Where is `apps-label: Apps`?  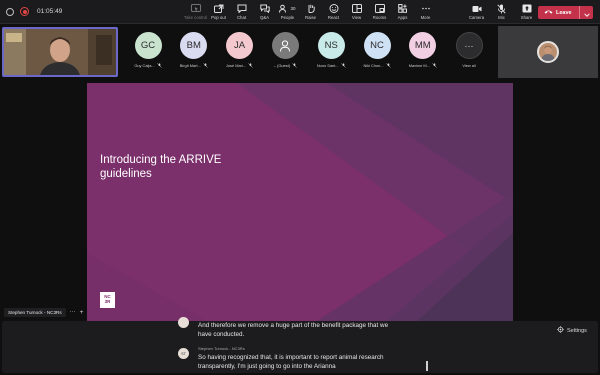 apps-label: Apps is located at coordinates (402, 17).